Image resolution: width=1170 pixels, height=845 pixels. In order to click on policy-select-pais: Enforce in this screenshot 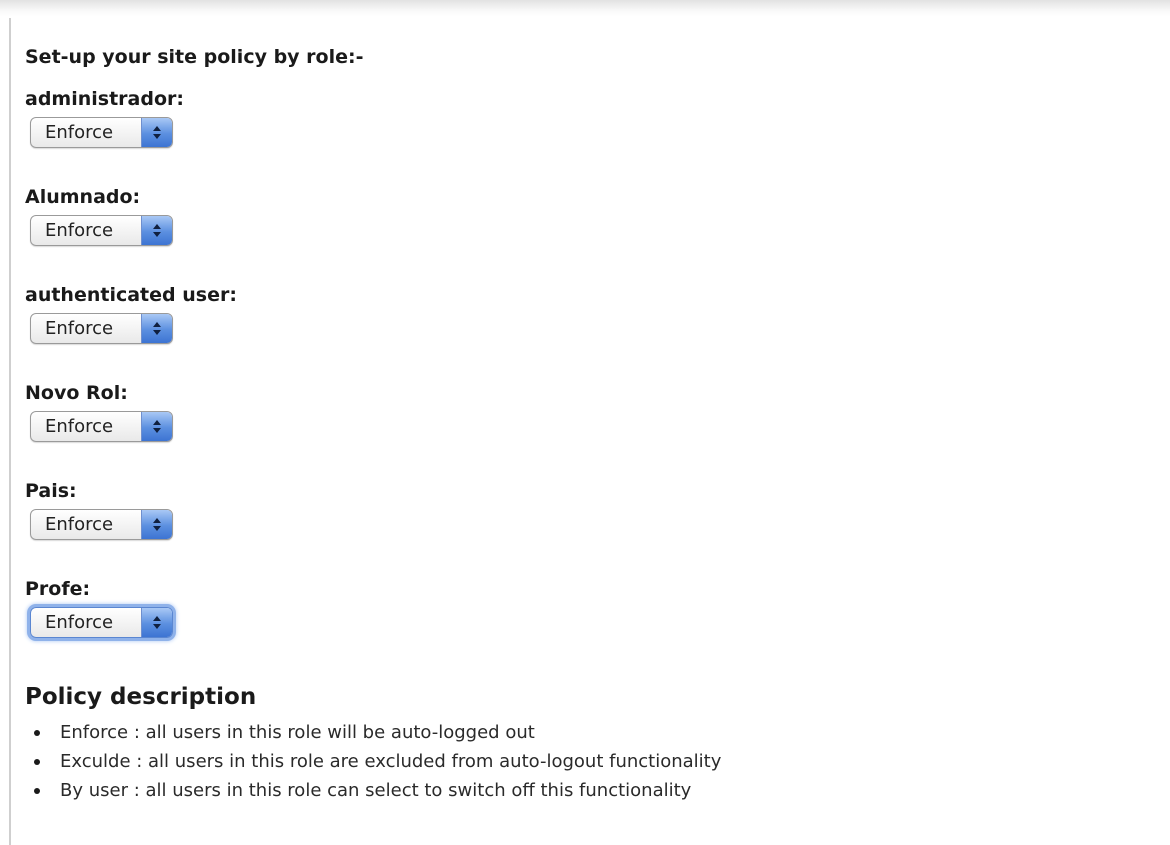, I will do `click(101, 524)`.